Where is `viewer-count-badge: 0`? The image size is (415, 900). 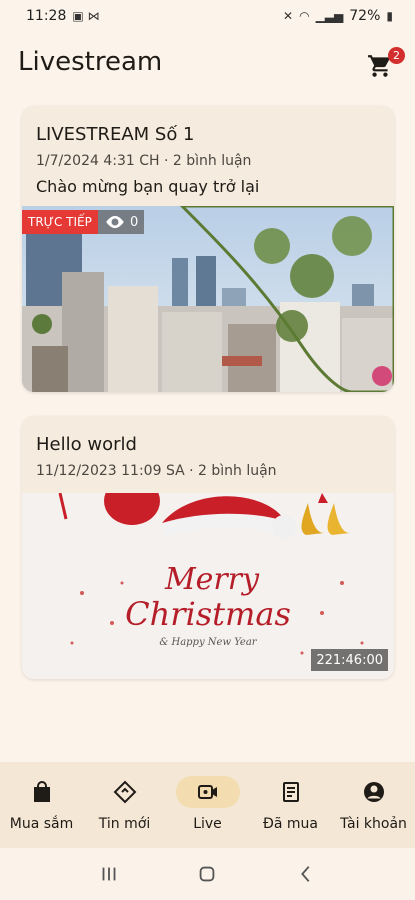 viewer-count-badge: 0 is located at coordinates (121, 222).